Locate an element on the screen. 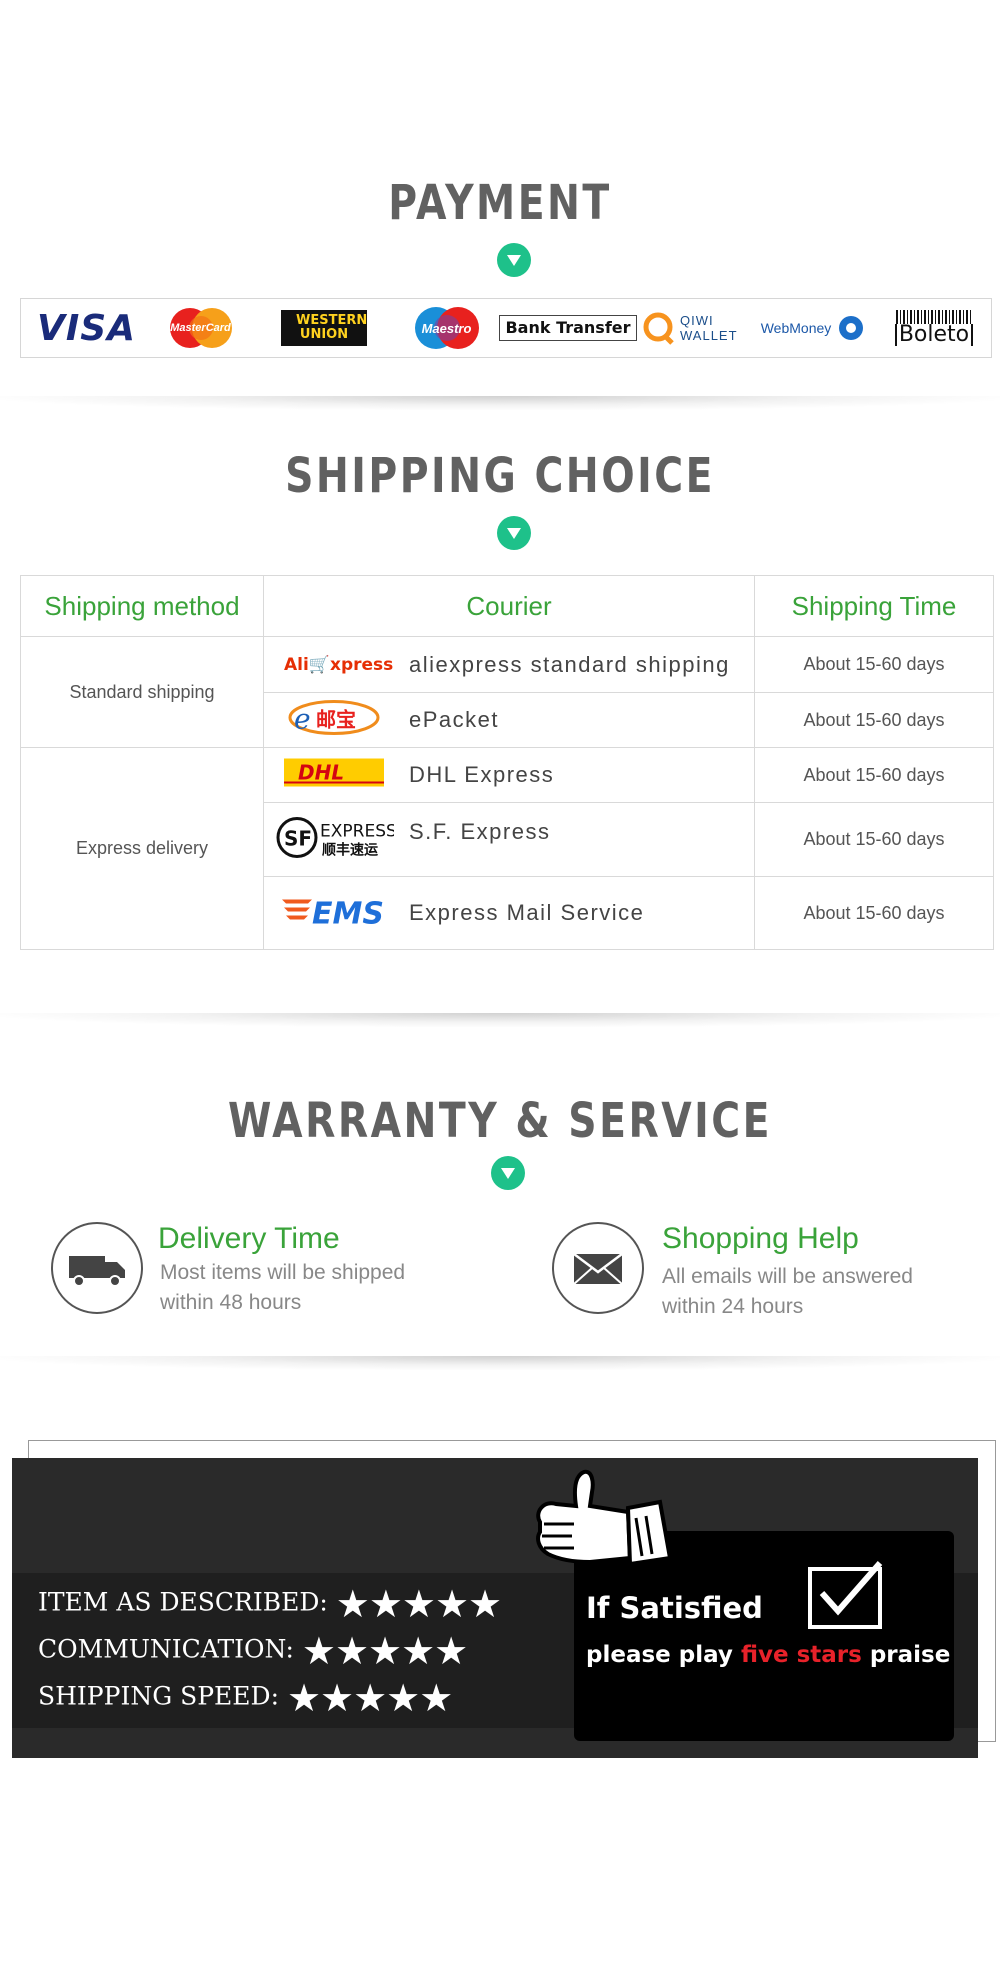 The height and width of the screenshot is (1961, 1000). warranty-title: WARRANTY & SERVICE is located at coordinates (500, 1121).